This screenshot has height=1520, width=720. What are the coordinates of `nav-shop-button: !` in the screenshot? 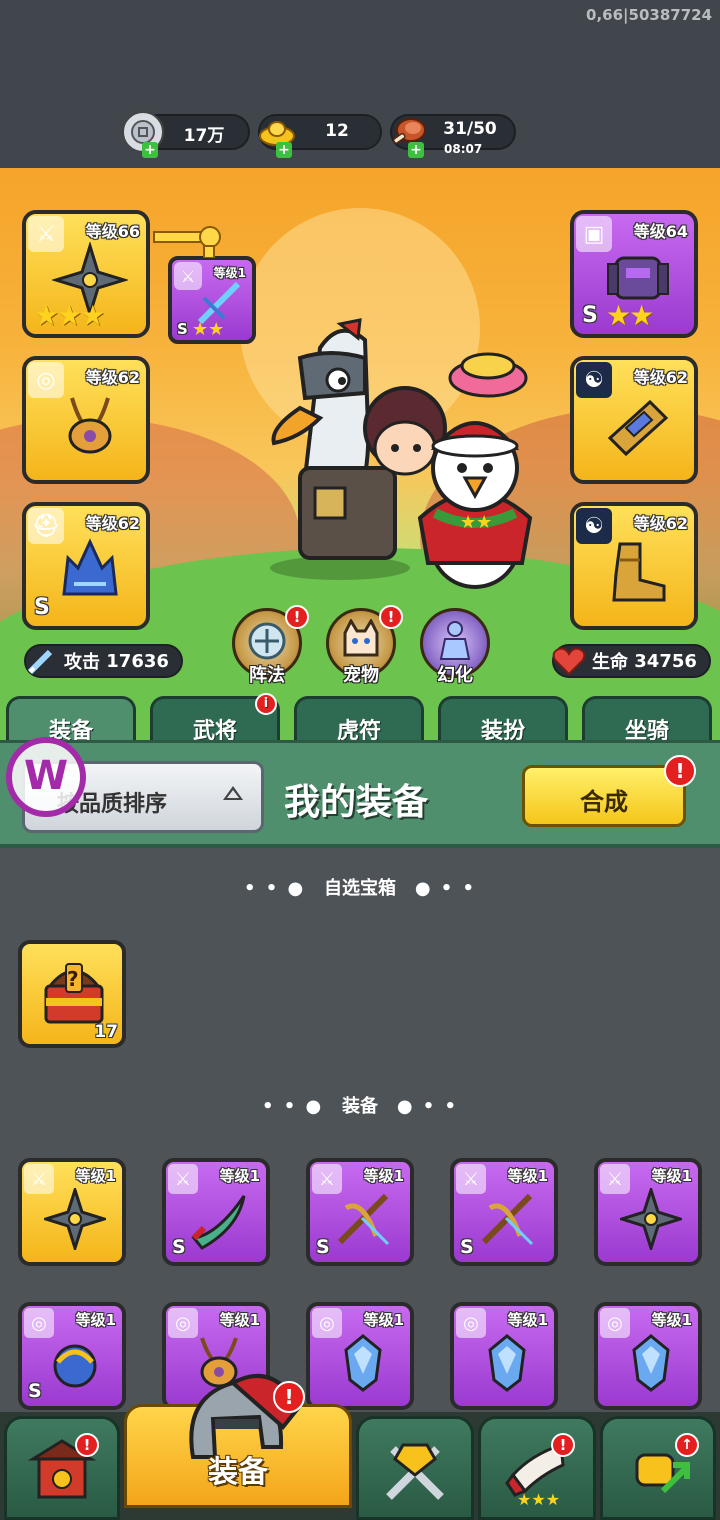 It's located at (62, 1468).